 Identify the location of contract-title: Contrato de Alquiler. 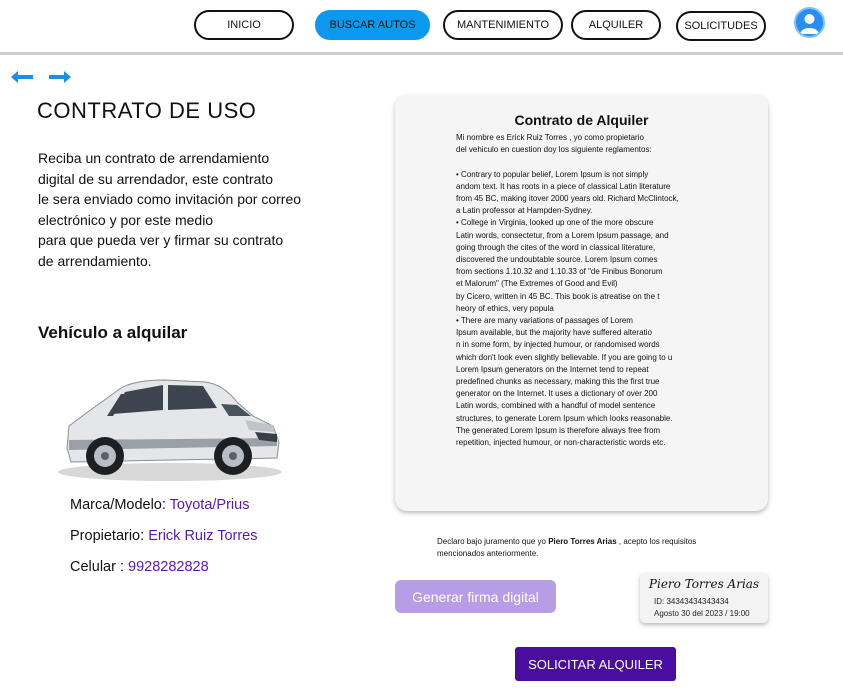
(581, 120).